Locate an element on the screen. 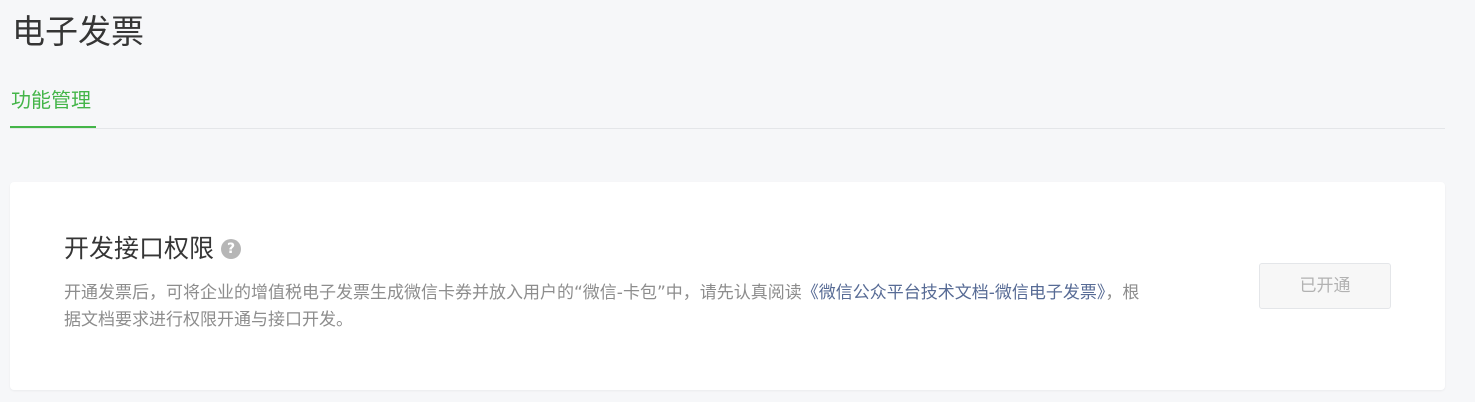  page-title: 电子发票 is located at coordinates (78, 31).